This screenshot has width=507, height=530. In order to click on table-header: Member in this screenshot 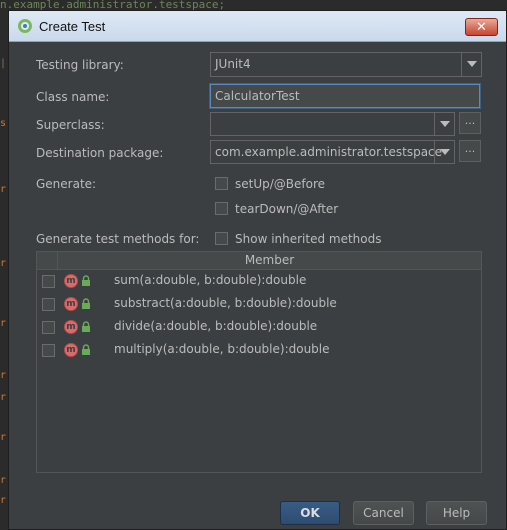, I will do `click(259, 261)`.